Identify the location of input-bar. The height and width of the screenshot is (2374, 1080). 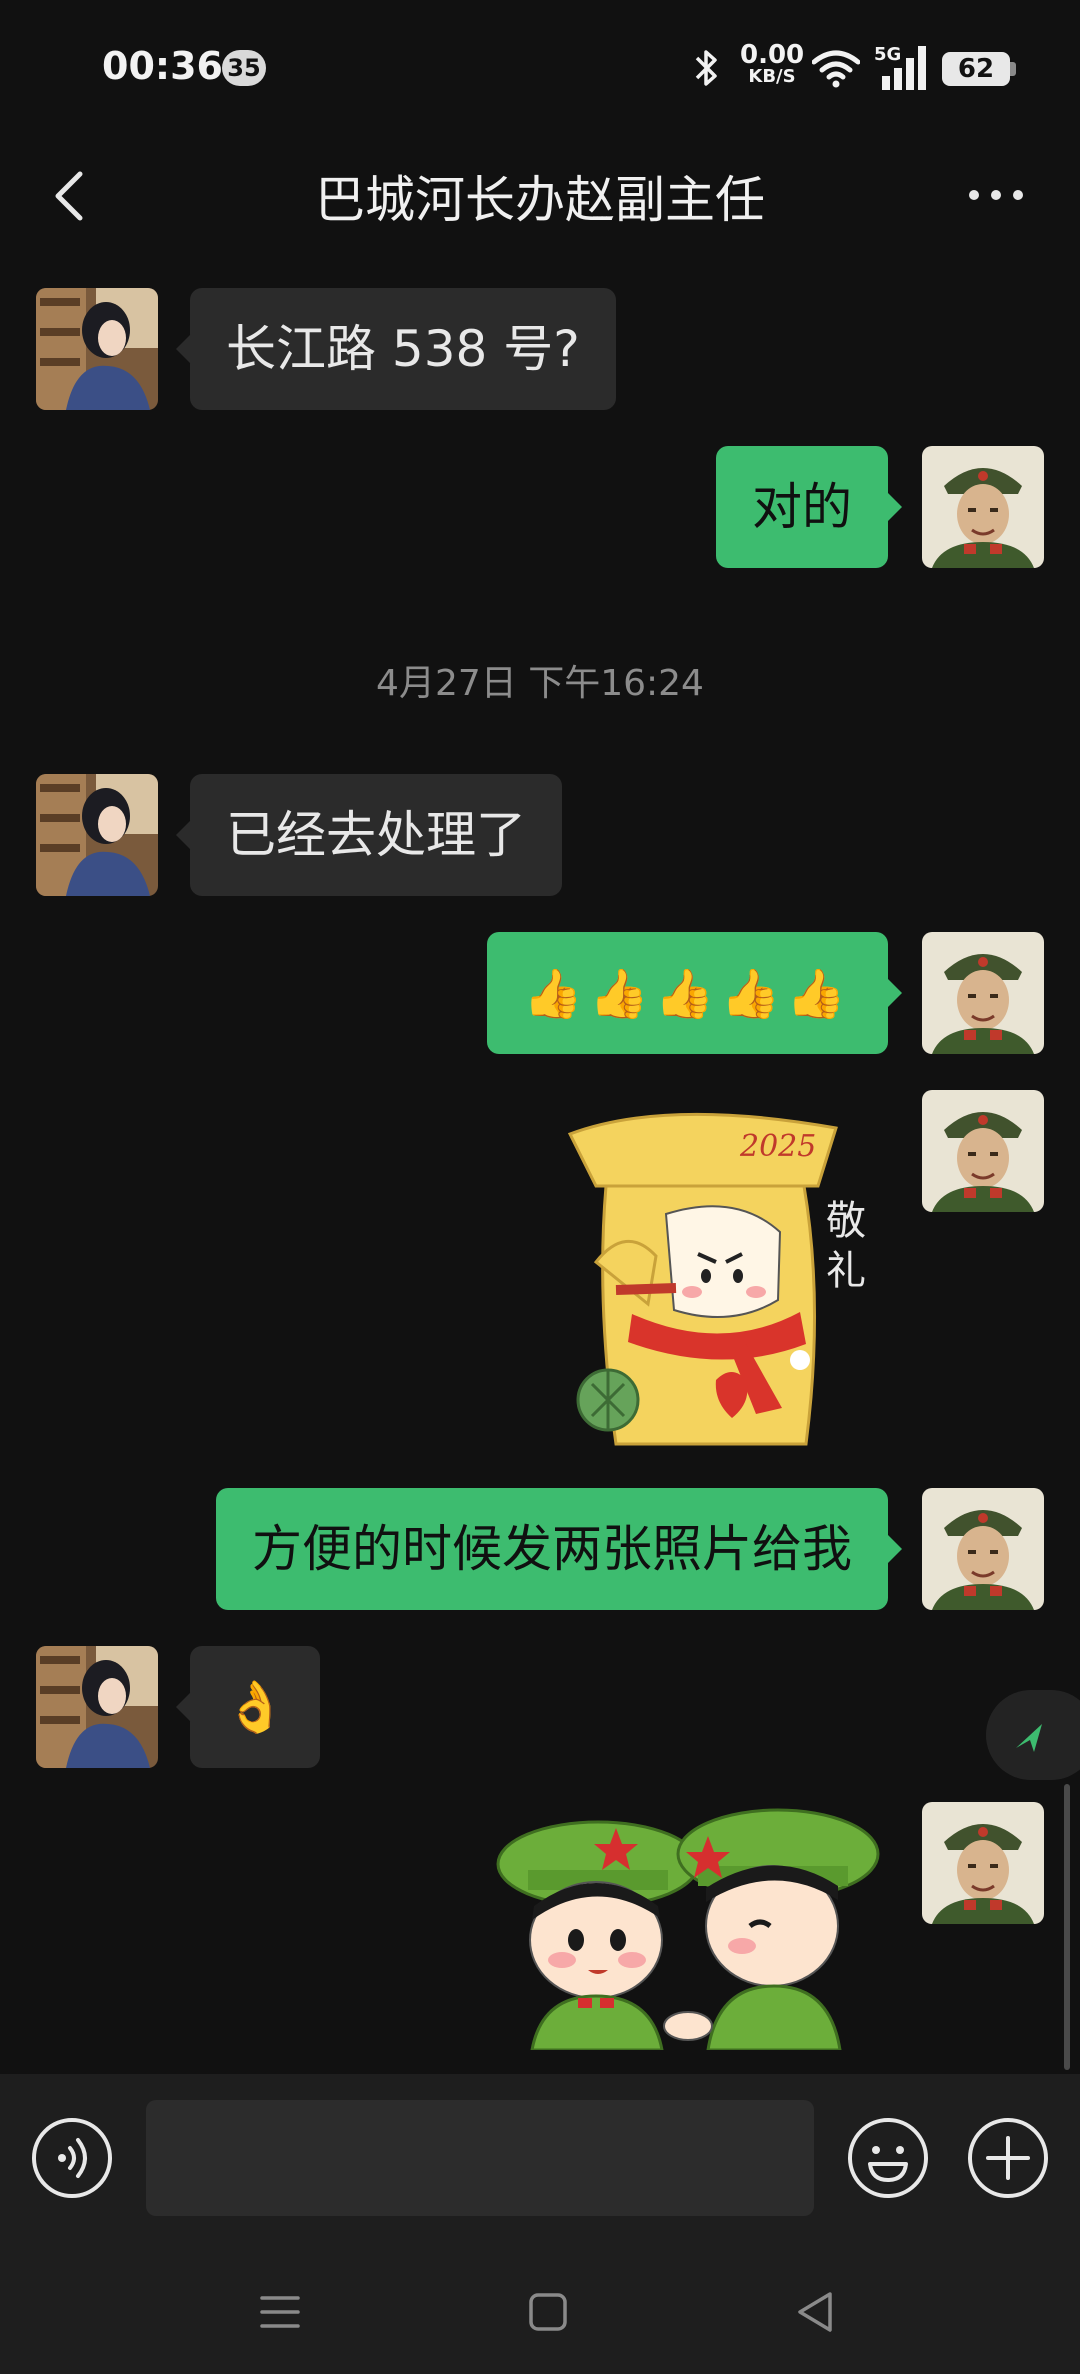
(540, 2158).